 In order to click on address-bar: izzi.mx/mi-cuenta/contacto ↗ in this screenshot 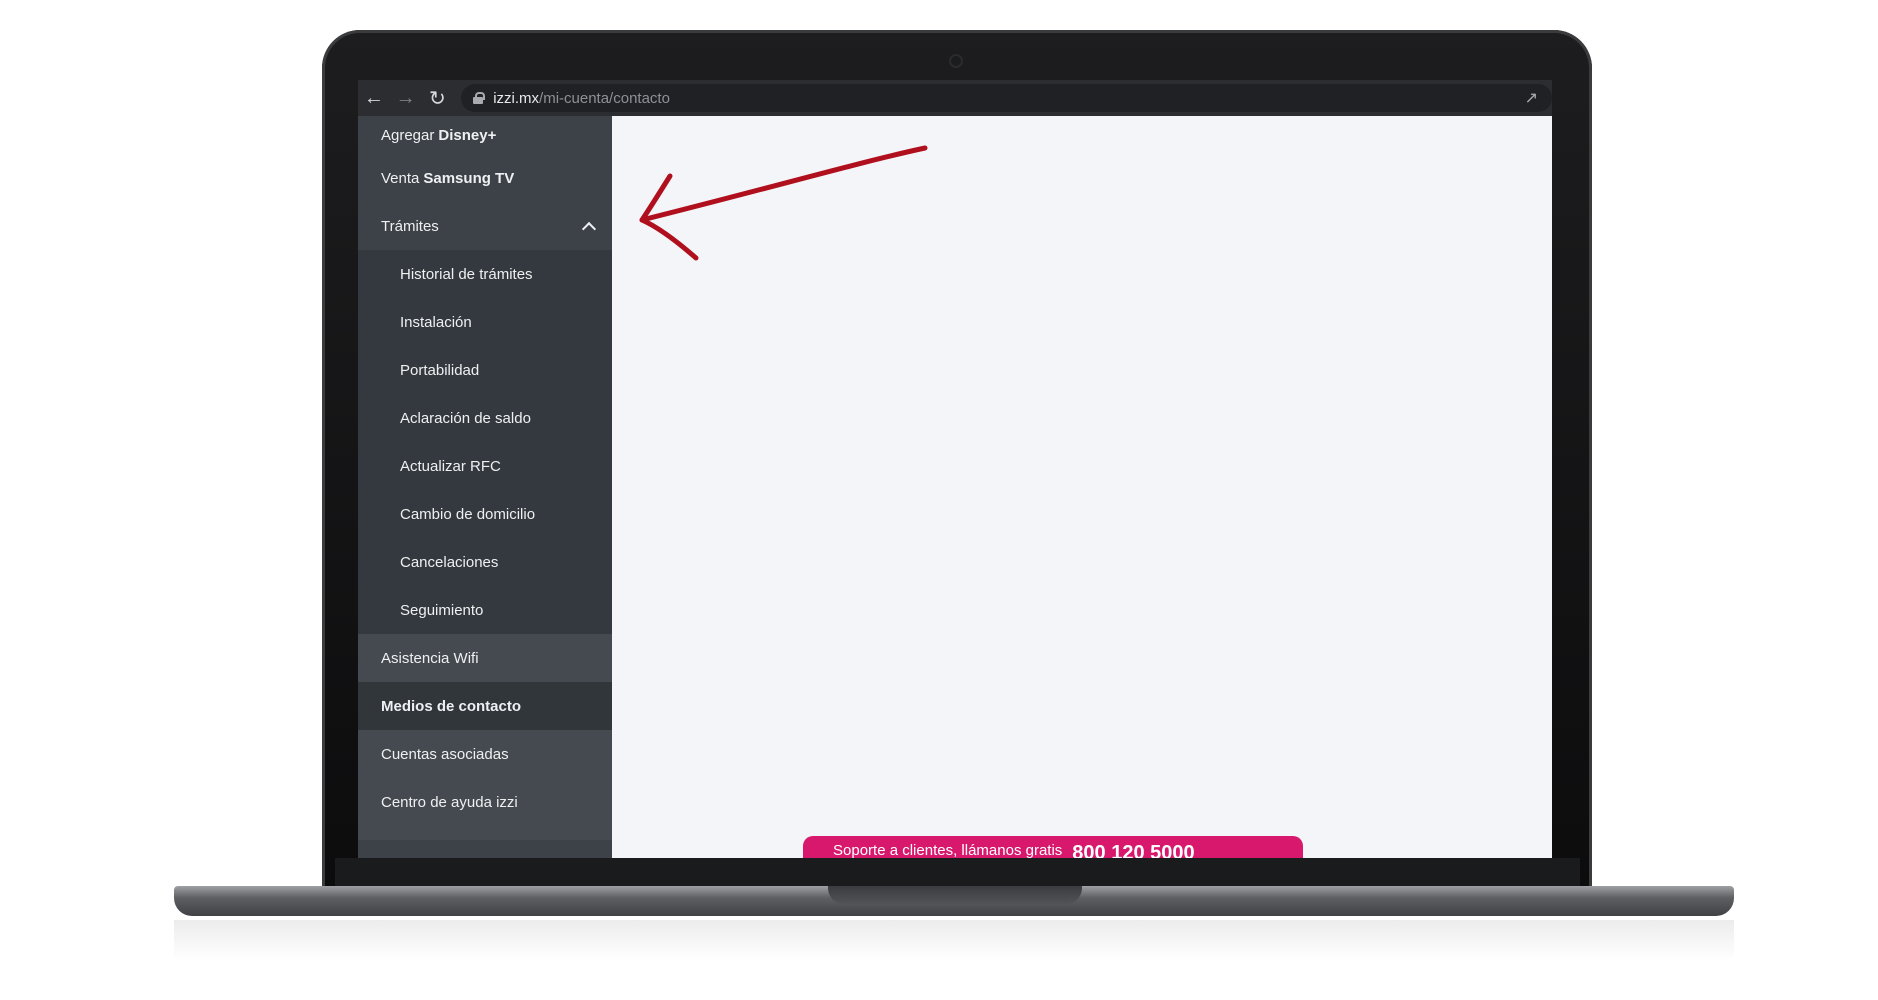, I will do `click(1006, 98)`.